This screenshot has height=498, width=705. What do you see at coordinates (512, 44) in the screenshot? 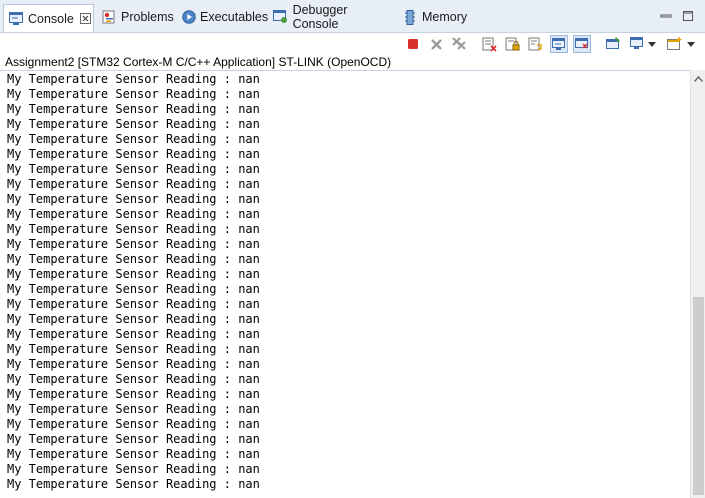
I see `scroll-lock-icon` at bounding box center [512, 44].